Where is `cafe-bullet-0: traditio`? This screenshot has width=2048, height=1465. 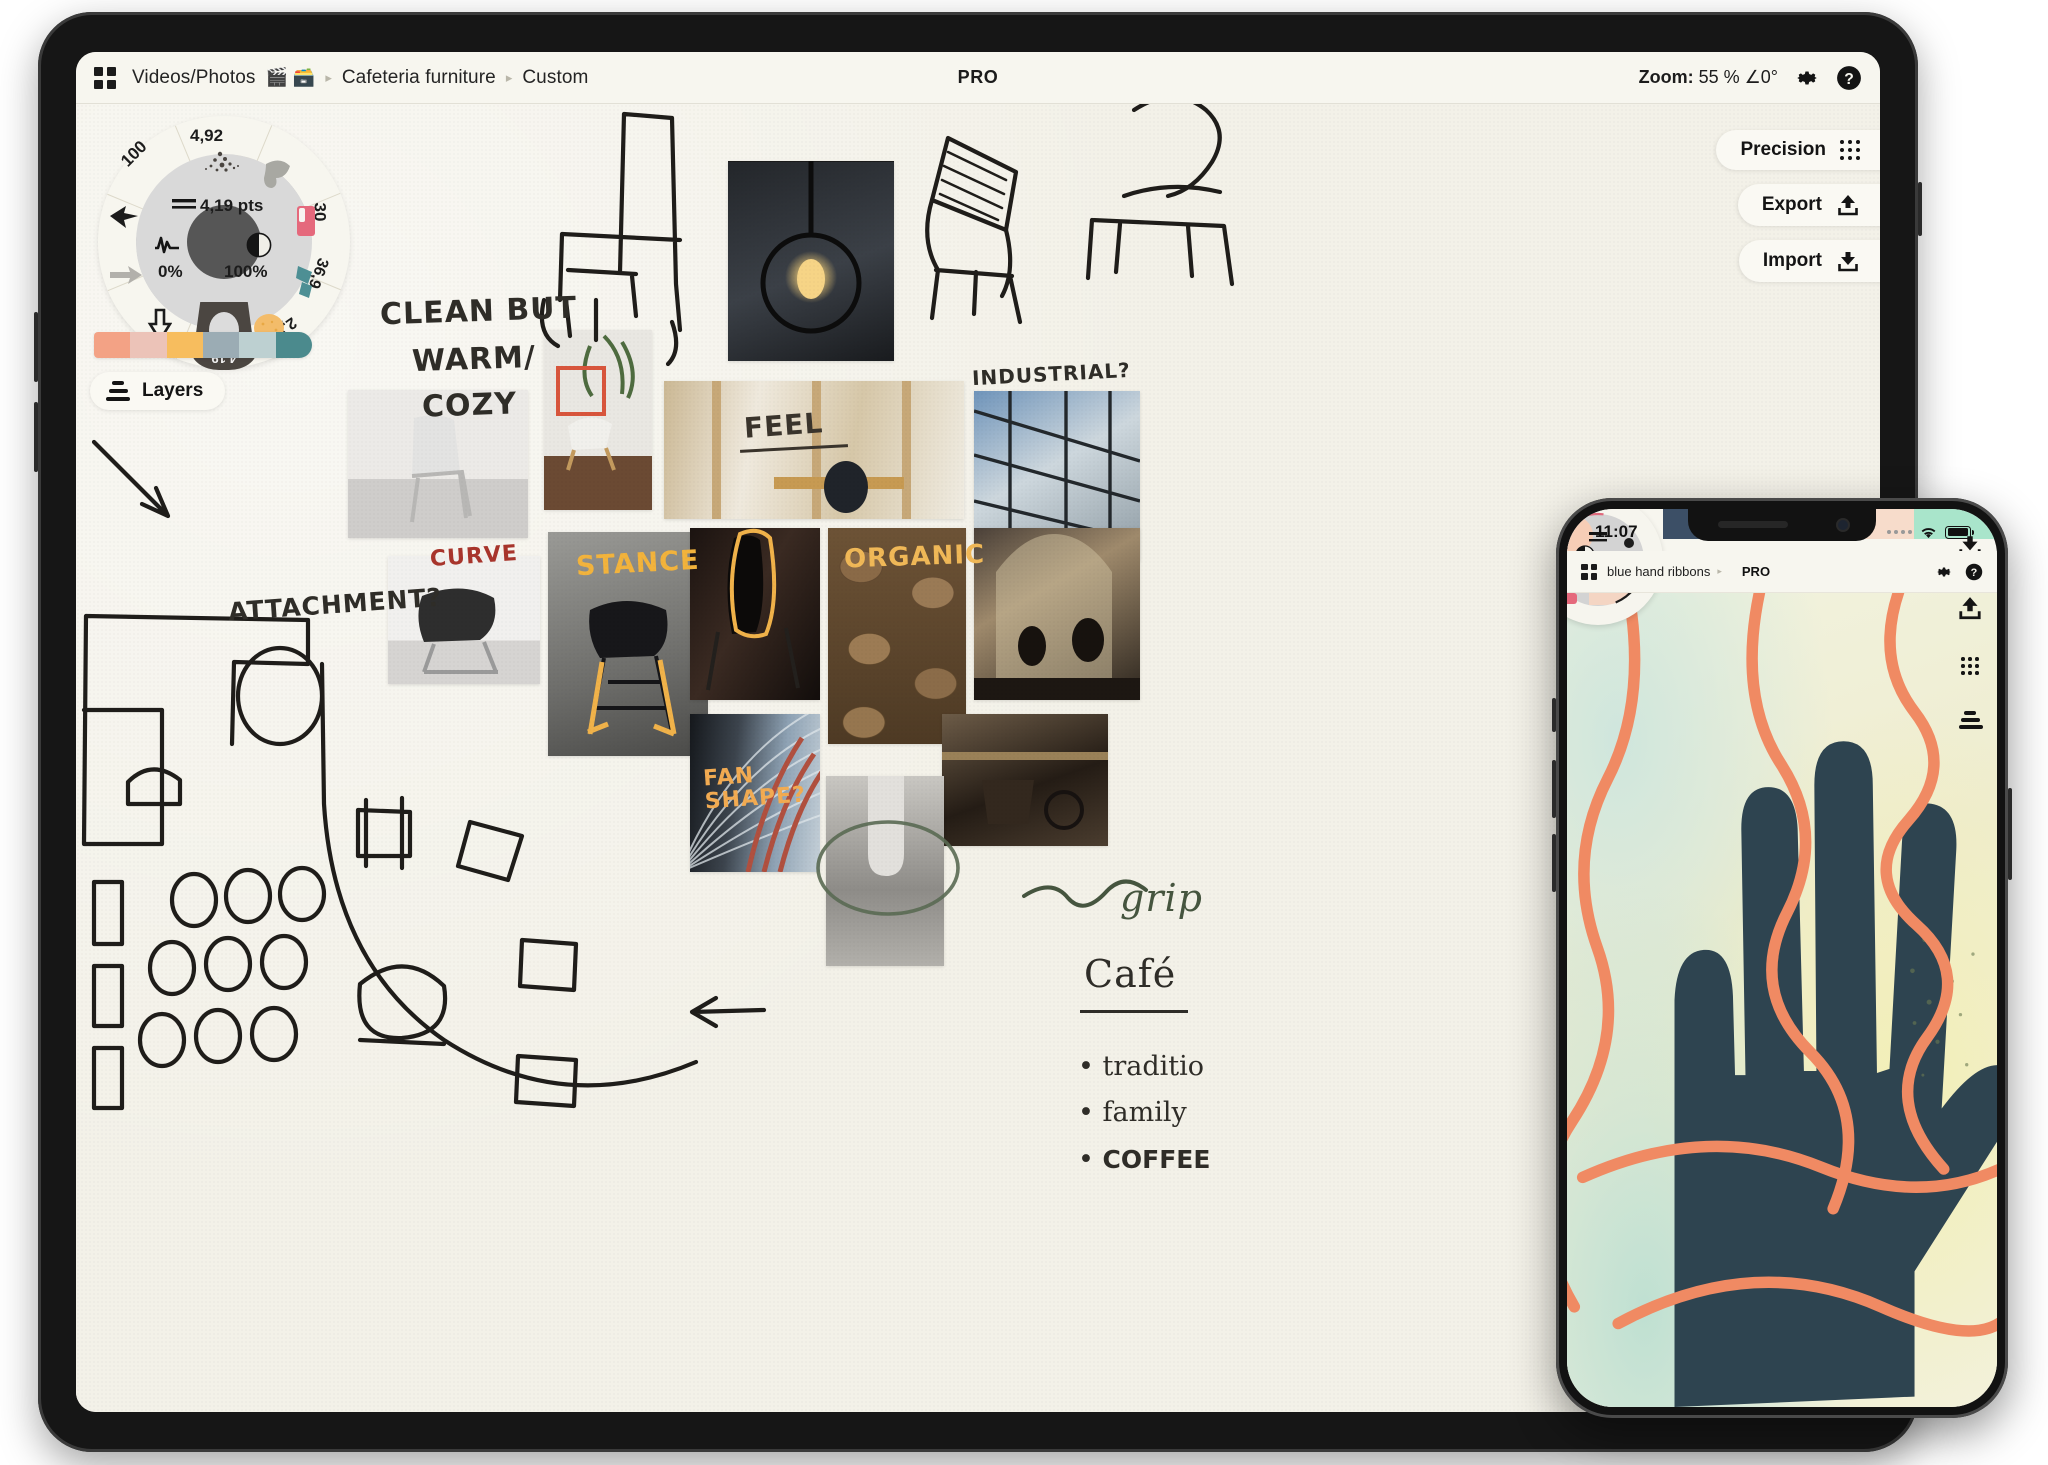 cafe-bullet-0: traditio is located at coordinates (1153, 1066).